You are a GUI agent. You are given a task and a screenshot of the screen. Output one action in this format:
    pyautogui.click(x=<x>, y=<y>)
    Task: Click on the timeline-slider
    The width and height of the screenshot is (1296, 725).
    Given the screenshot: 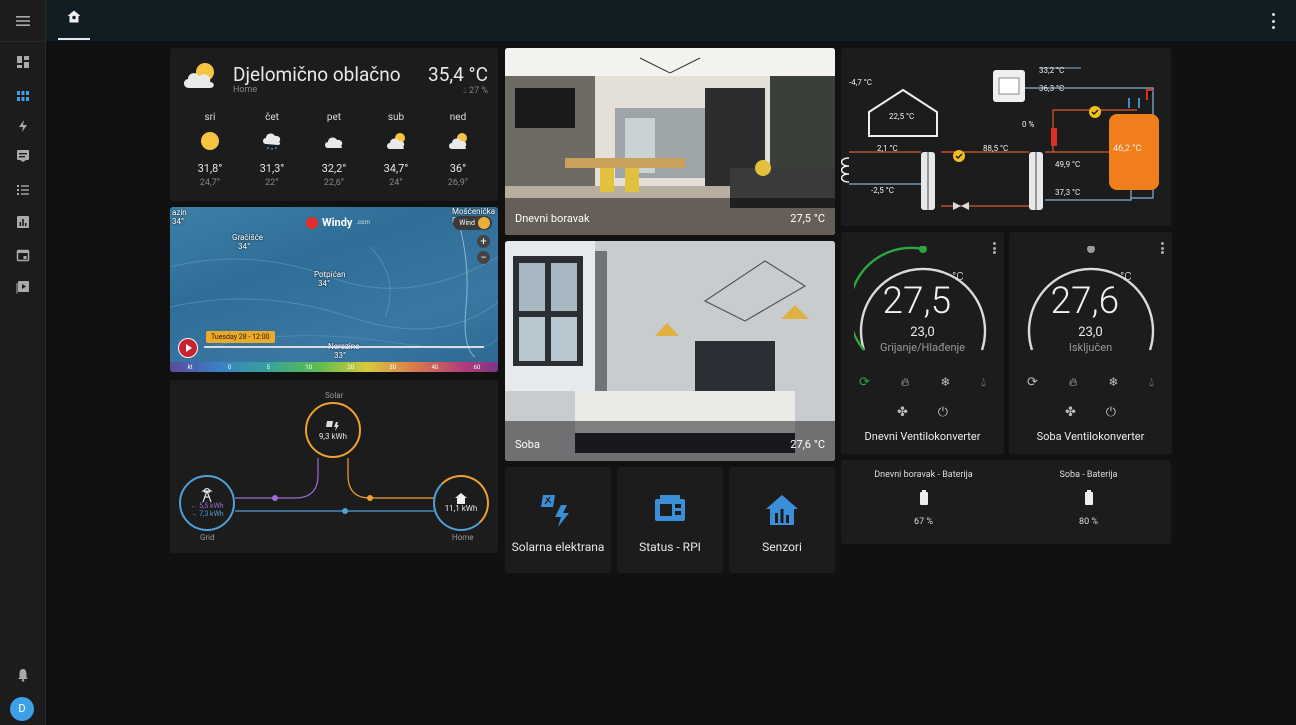 What is the action you would take?
    pyautogui.click(x=344, y=347)
    